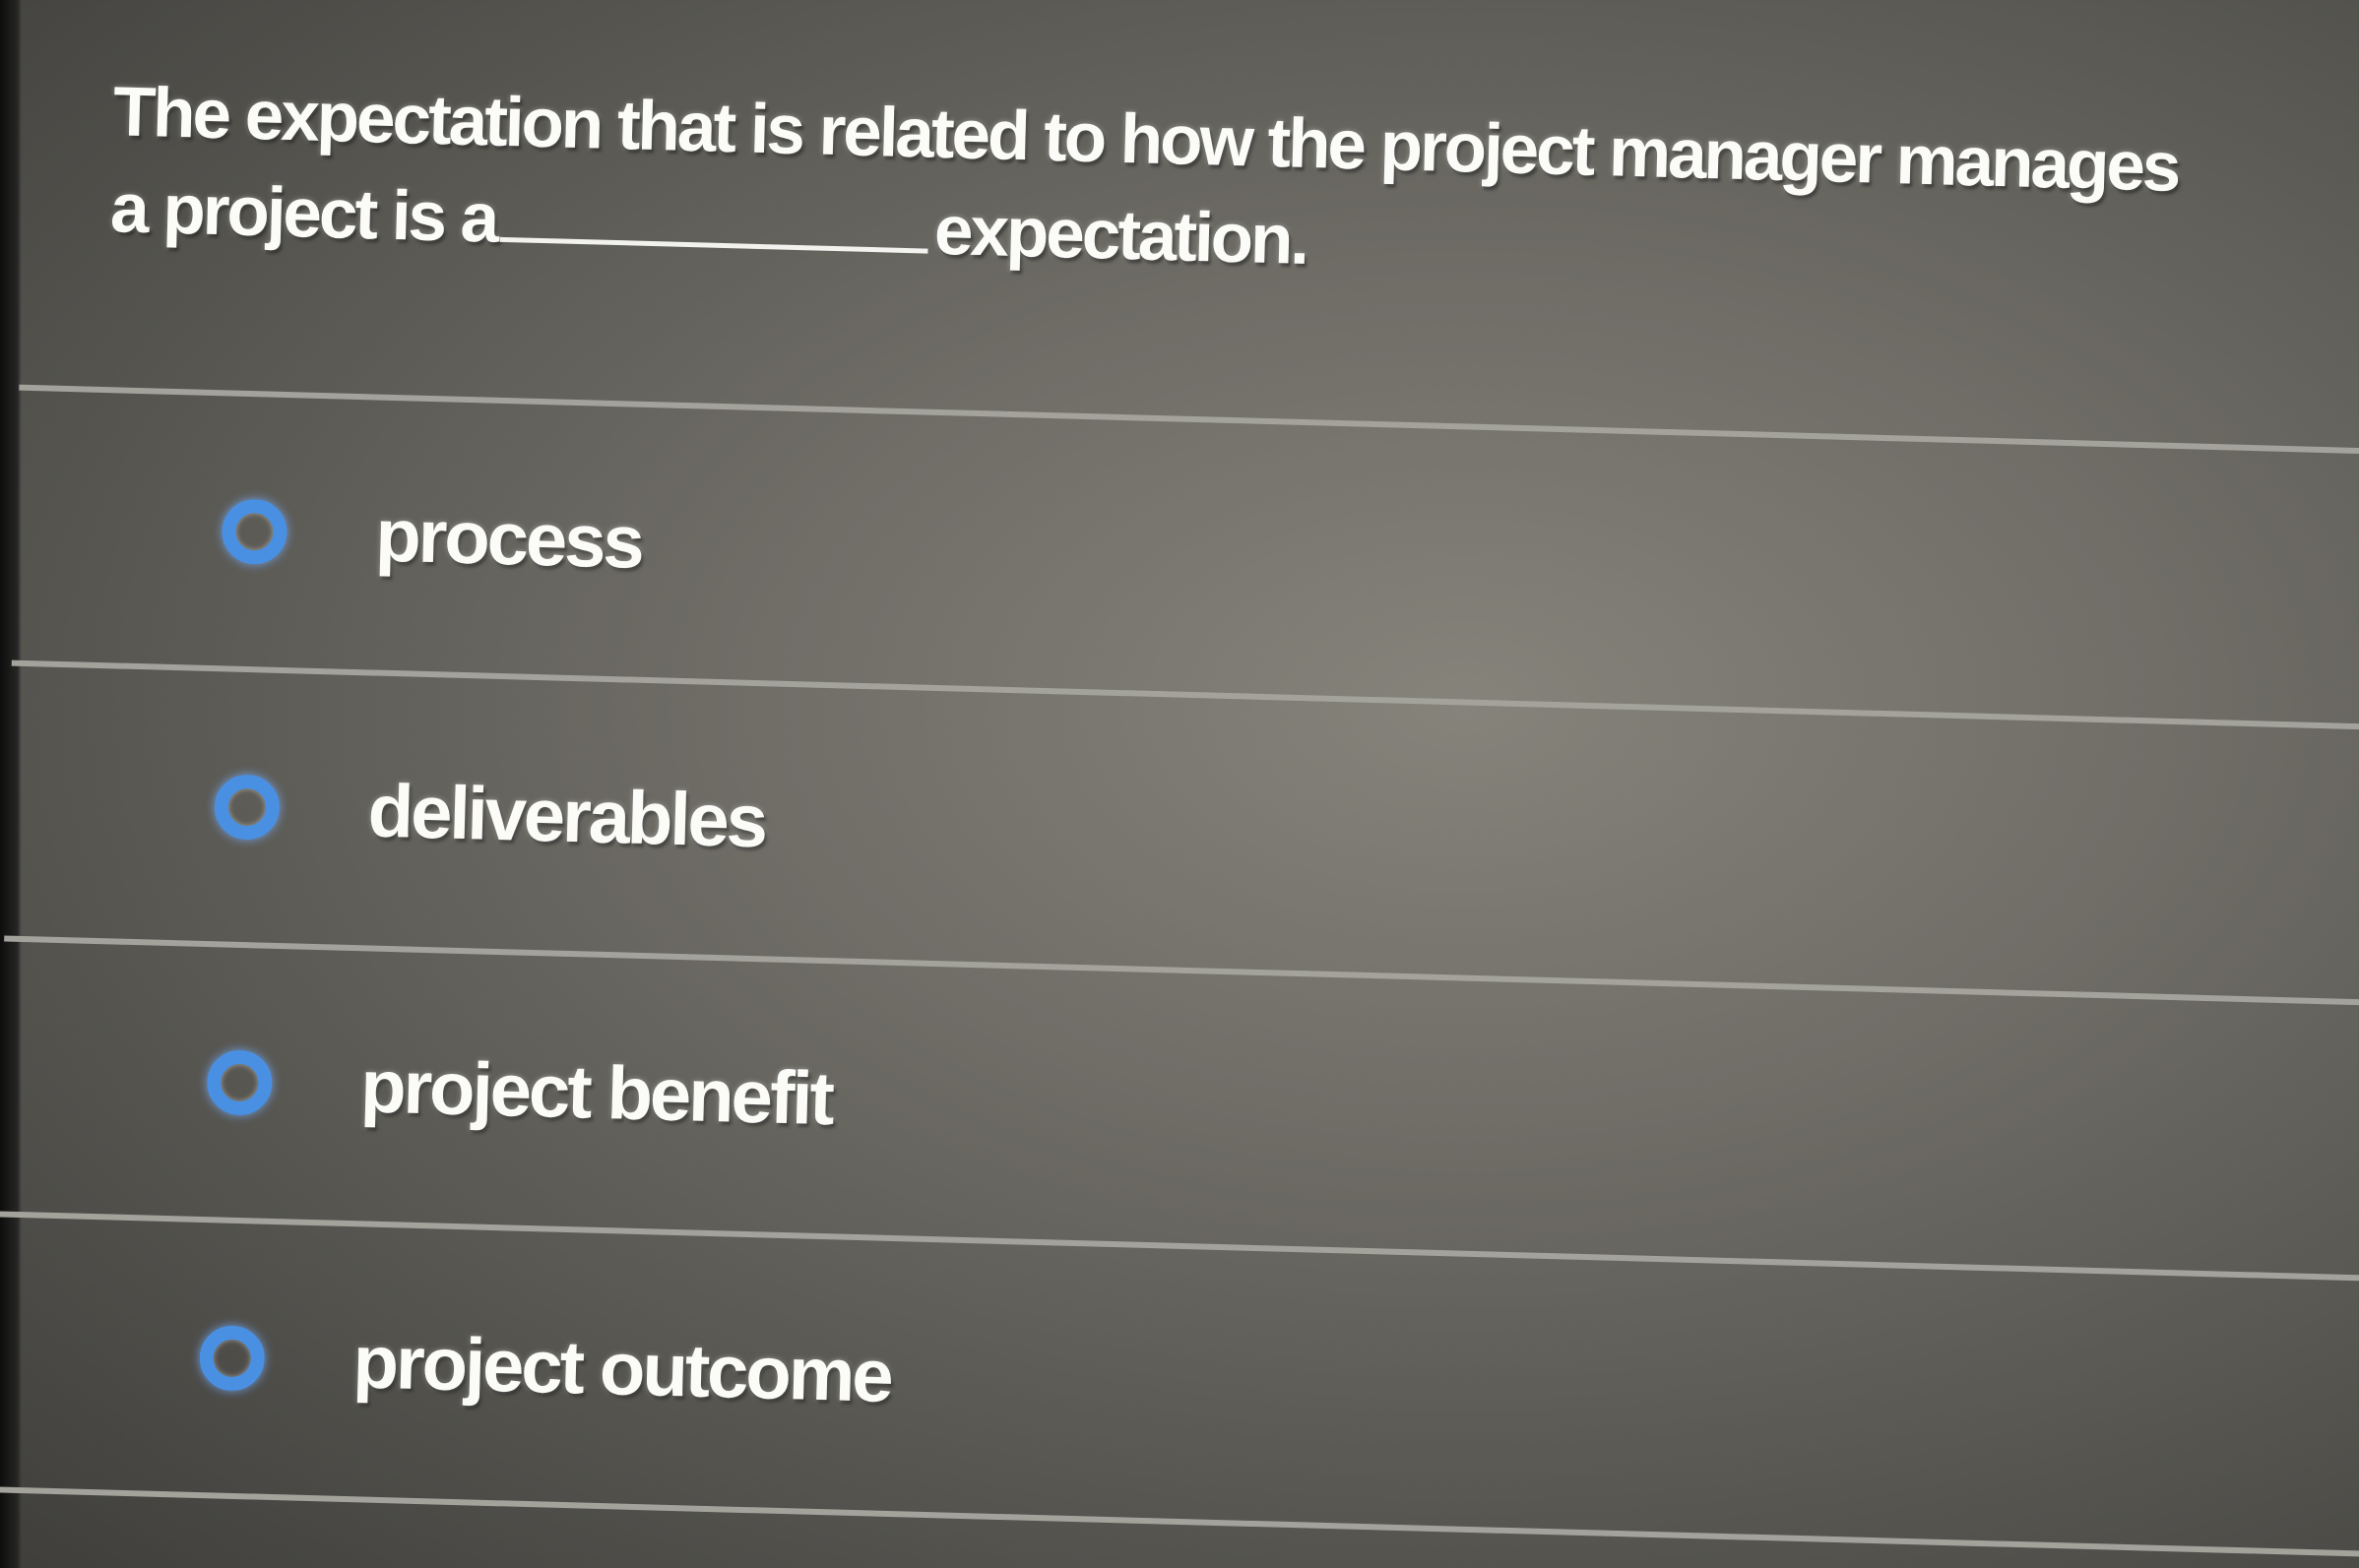 This screenshot has width=2359, height=1568. I want to click on question-line-2-start: a project is a, so click(303, 213).